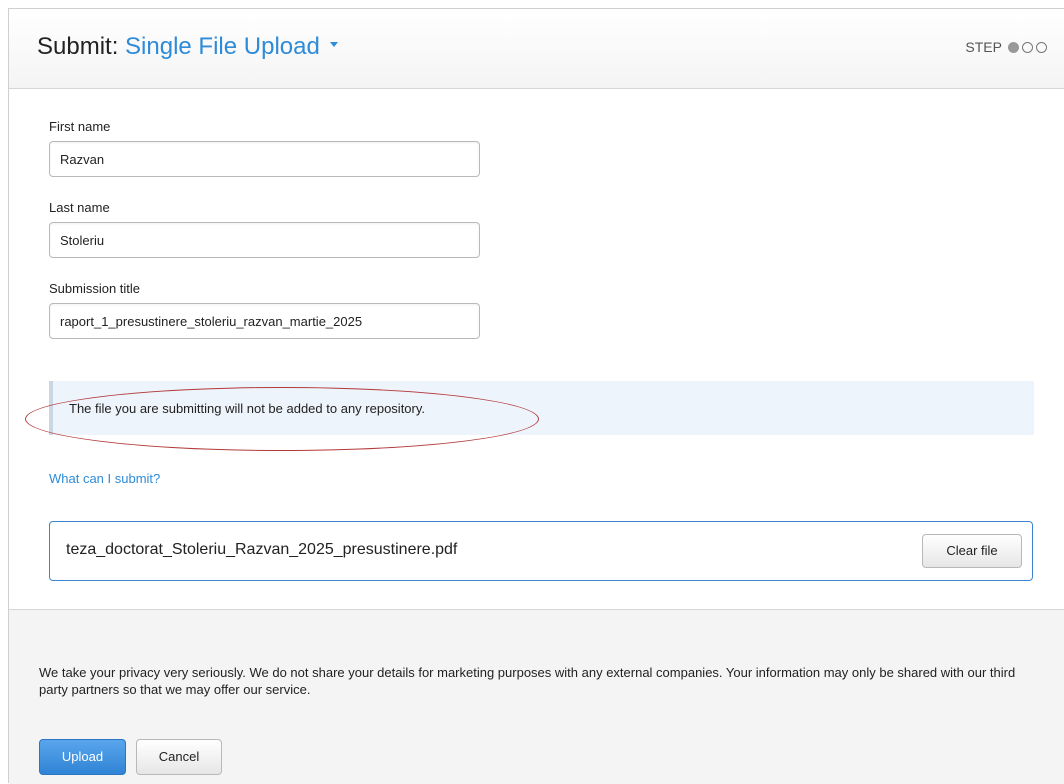  Describe the element at coordinates (536, 49) in the screenshot. I see `panel-header: Submit: Single File Upload STEP` at that location.